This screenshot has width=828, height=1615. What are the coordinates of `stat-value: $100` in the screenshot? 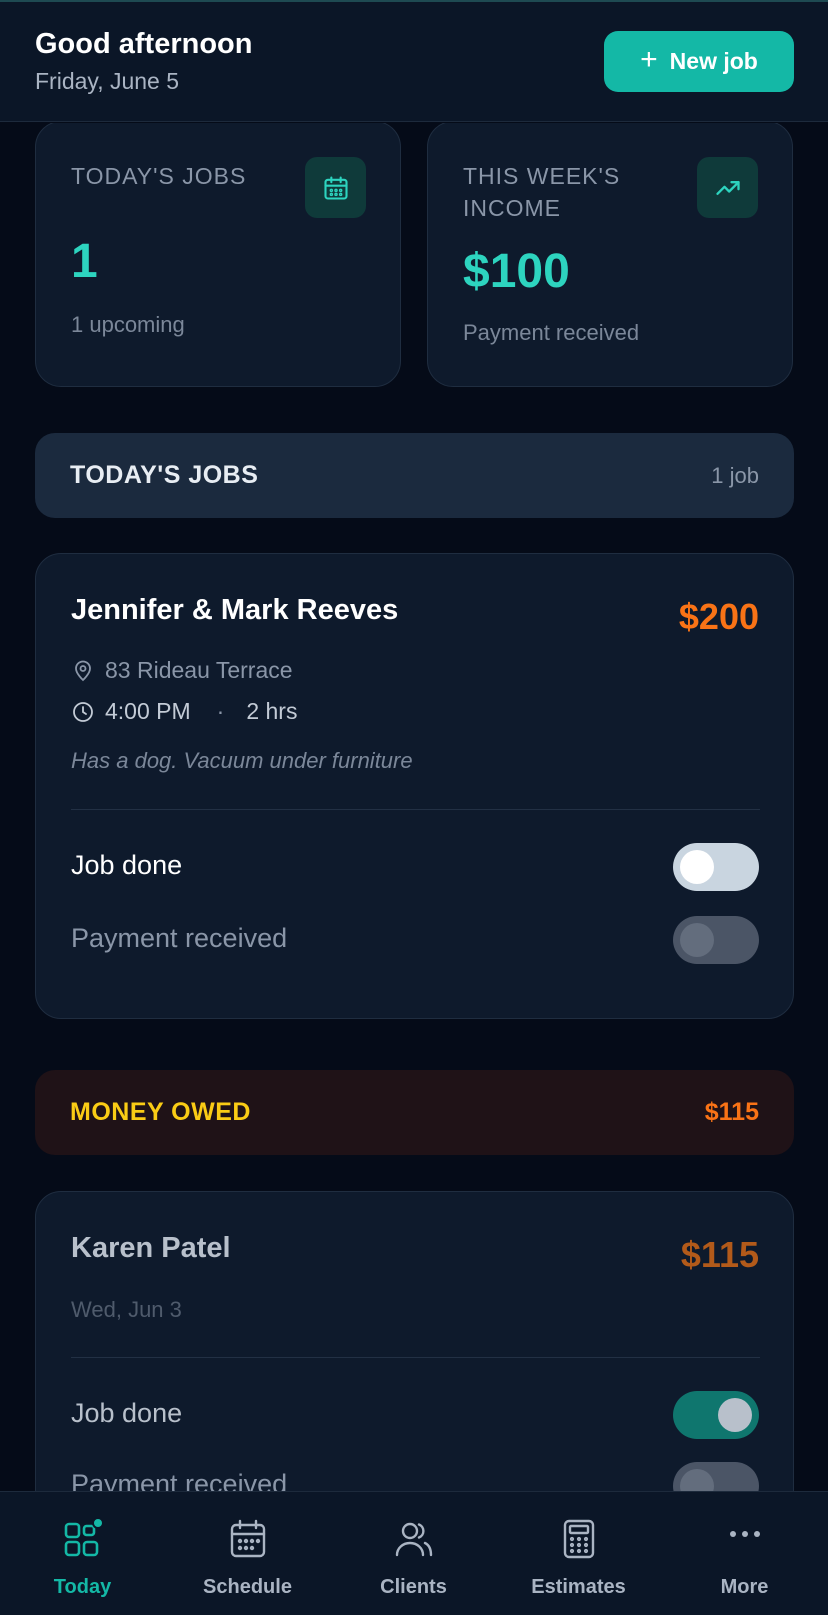 It's located at (516, 271).